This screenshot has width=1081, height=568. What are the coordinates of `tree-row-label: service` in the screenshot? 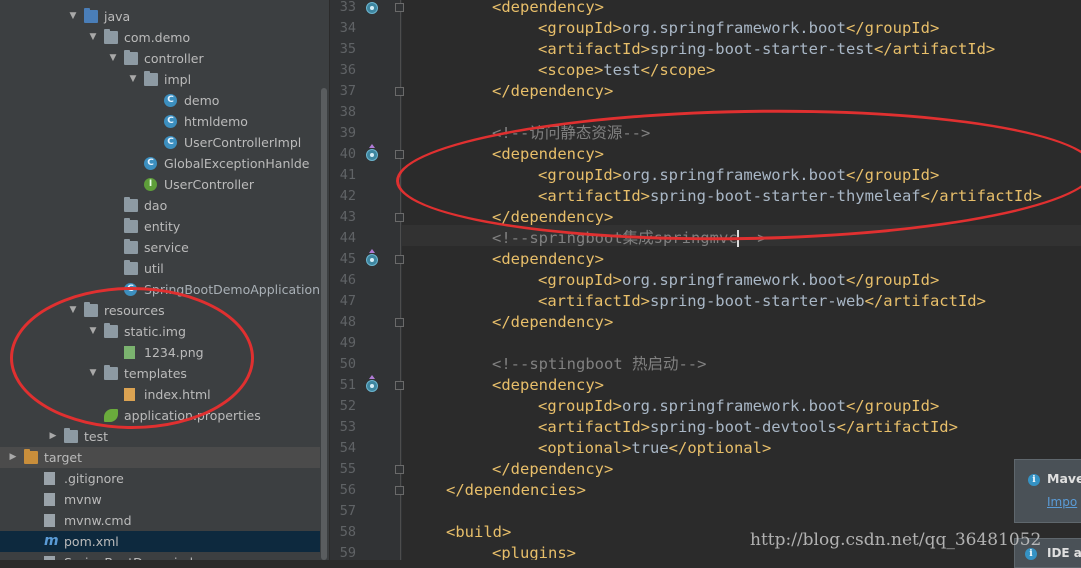 It's located at (166, 247).